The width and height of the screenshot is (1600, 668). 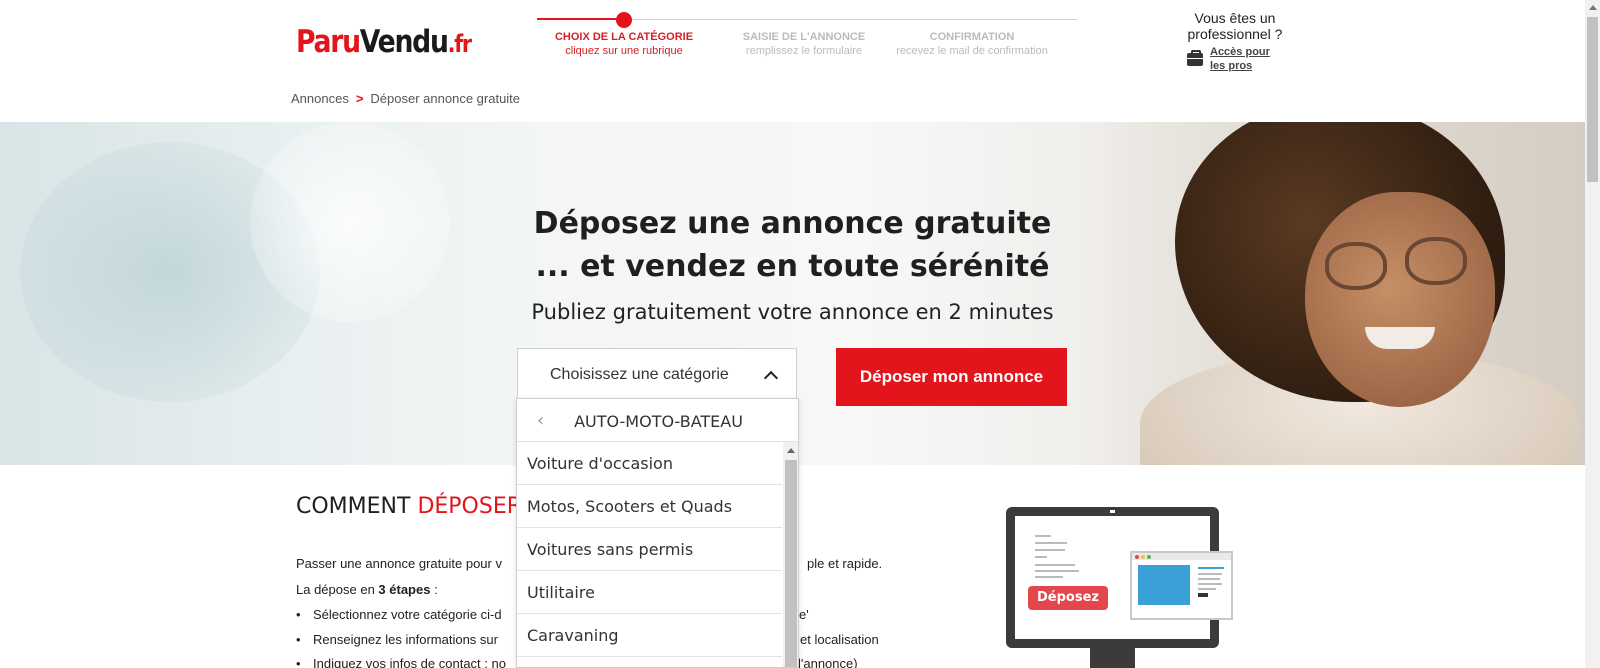 What do you see at coordinates (335, 589) in the screenshot?
I see `steps-intro-text: La dépose en` at bounding box center [335, 589].